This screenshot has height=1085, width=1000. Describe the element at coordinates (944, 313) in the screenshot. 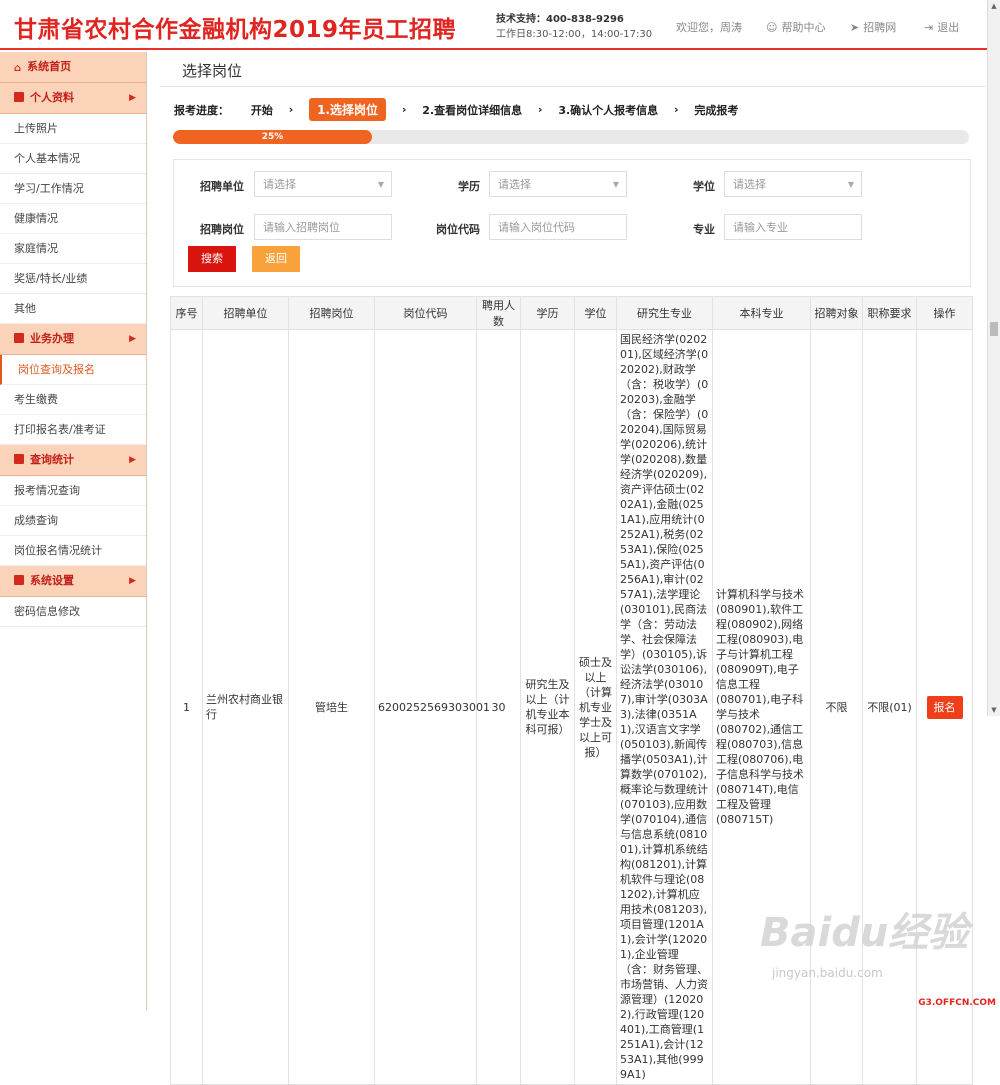

I see `col-header-action: 操作` at that location.